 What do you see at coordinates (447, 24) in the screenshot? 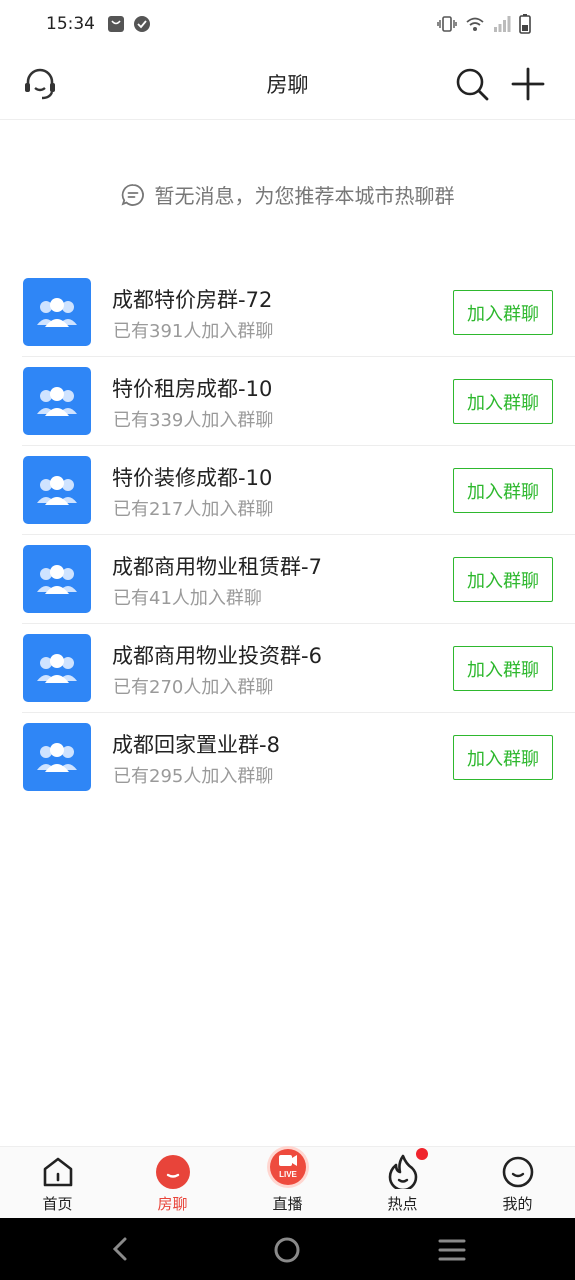
I see `vibrate-icon` at bounding box center [447, 24].